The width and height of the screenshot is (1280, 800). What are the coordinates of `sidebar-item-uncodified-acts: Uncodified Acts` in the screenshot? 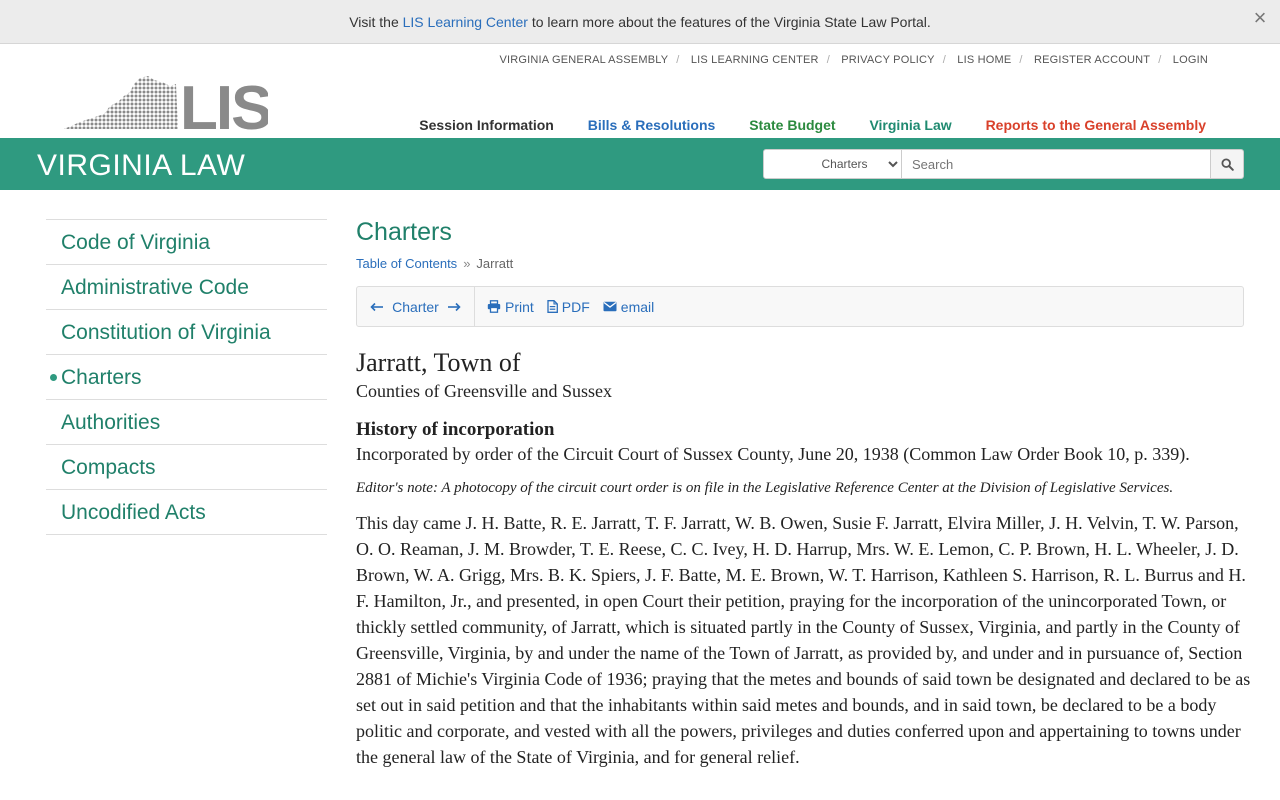 It's located at (186, 512).